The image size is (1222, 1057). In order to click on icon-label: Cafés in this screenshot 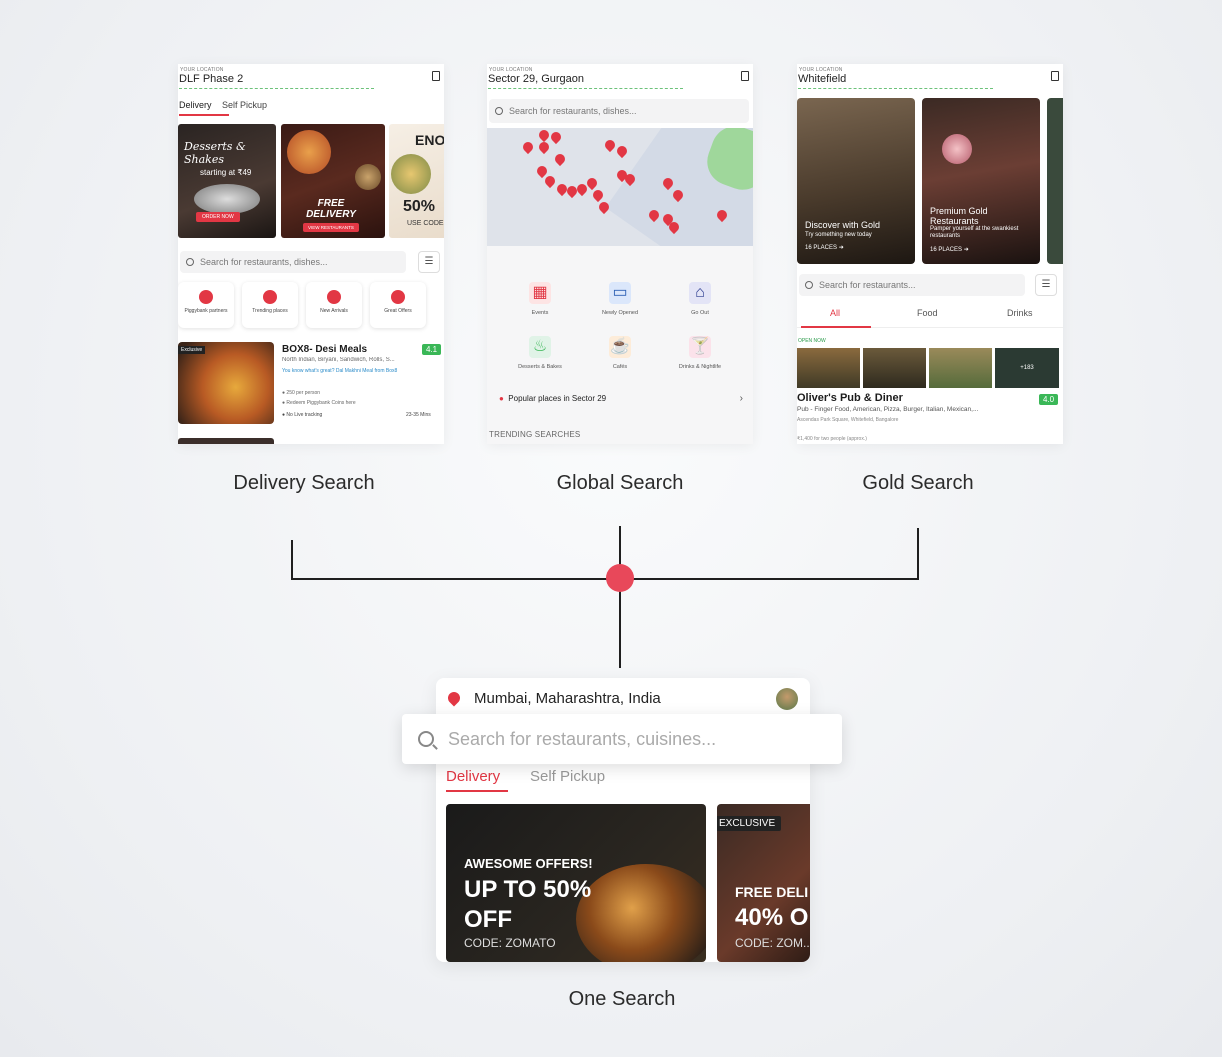, I will do `click(620, 367)`.